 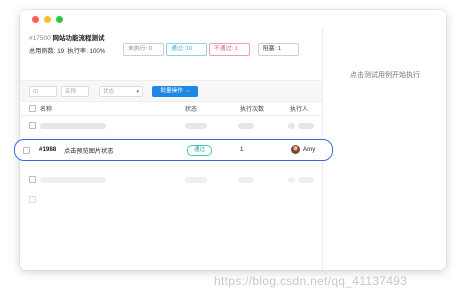 I want to click on select-all-checkbox, so click(x=32, y=108).